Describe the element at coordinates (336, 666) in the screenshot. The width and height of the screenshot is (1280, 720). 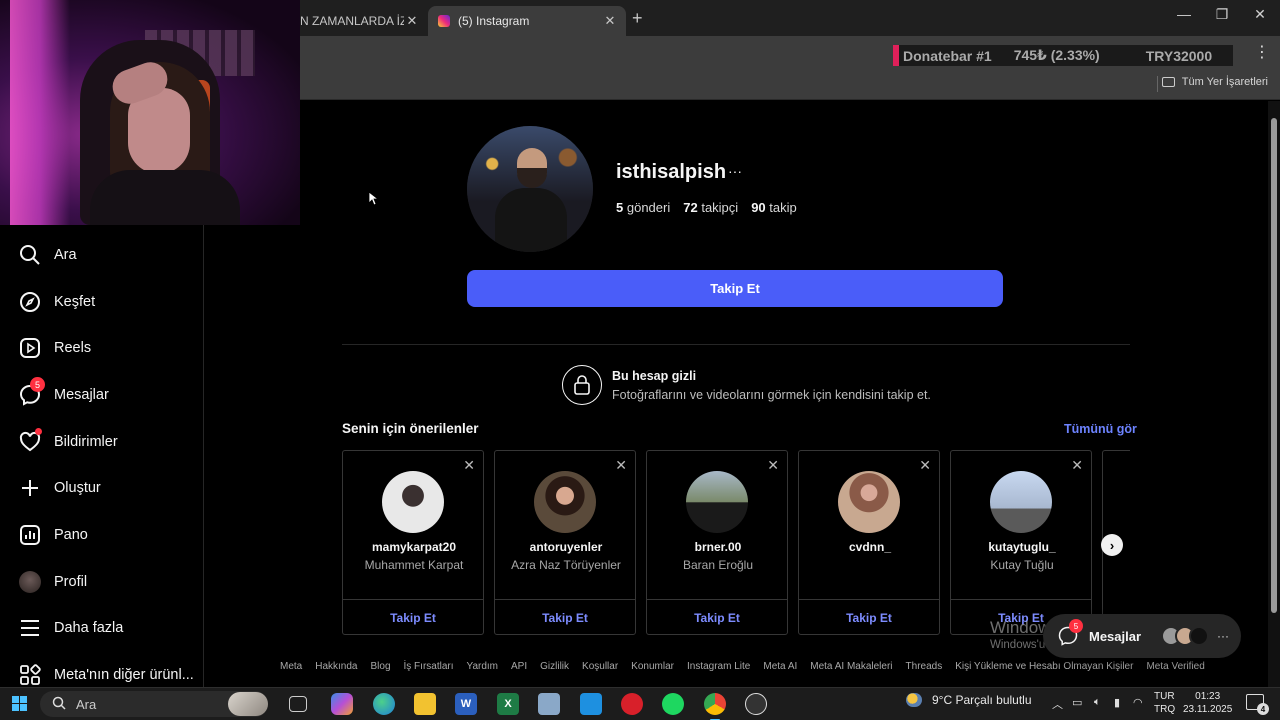
I see `footer-link: Hakkında` at that location.